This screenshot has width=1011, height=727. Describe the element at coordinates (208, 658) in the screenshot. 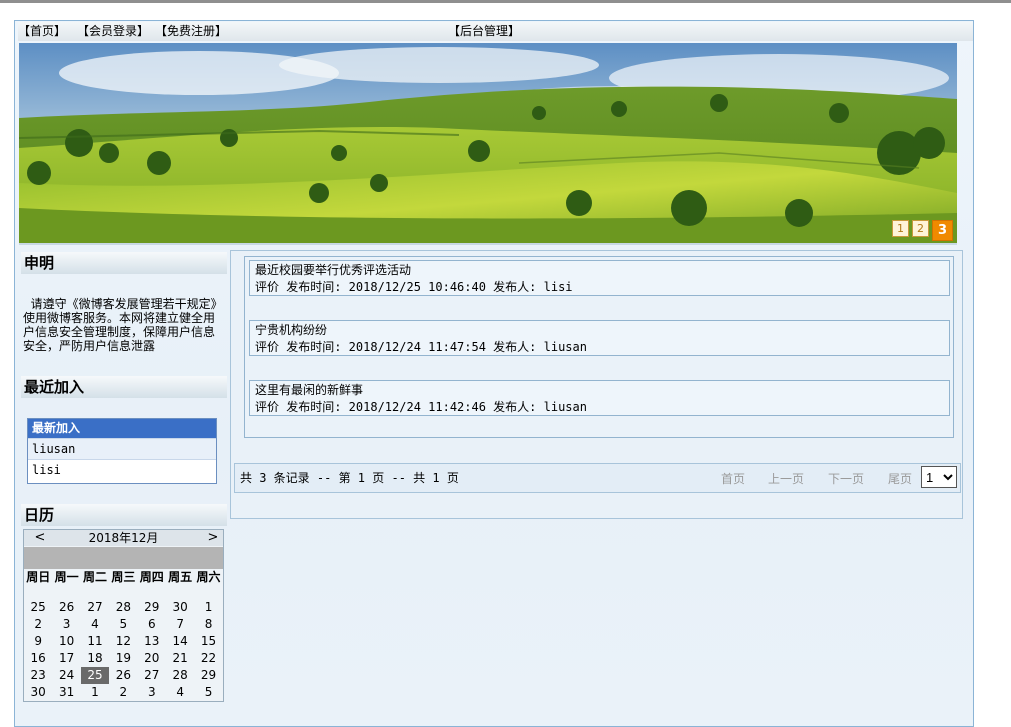

I see `calendar-day: 22` at that location.